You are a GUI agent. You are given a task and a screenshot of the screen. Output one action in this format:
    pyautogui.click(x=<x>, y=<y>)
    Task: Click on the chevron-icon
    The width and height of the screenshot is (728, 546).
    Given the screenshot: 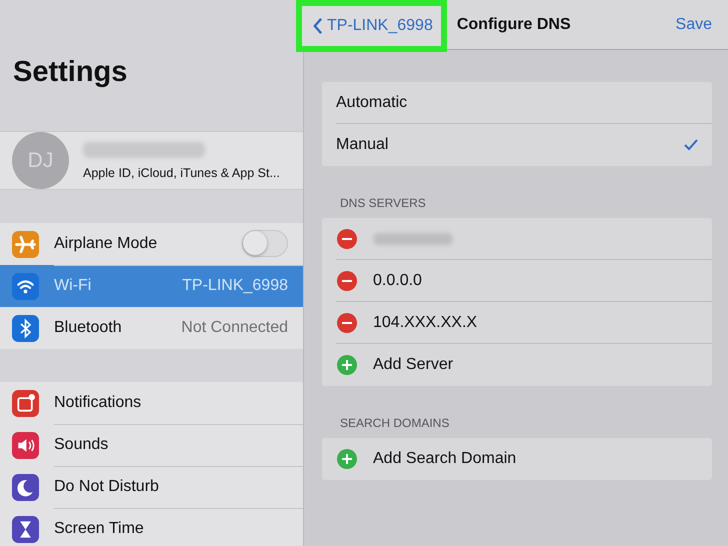 What is the action you would take?
    pyautogui.click(x=317, y=25)
    